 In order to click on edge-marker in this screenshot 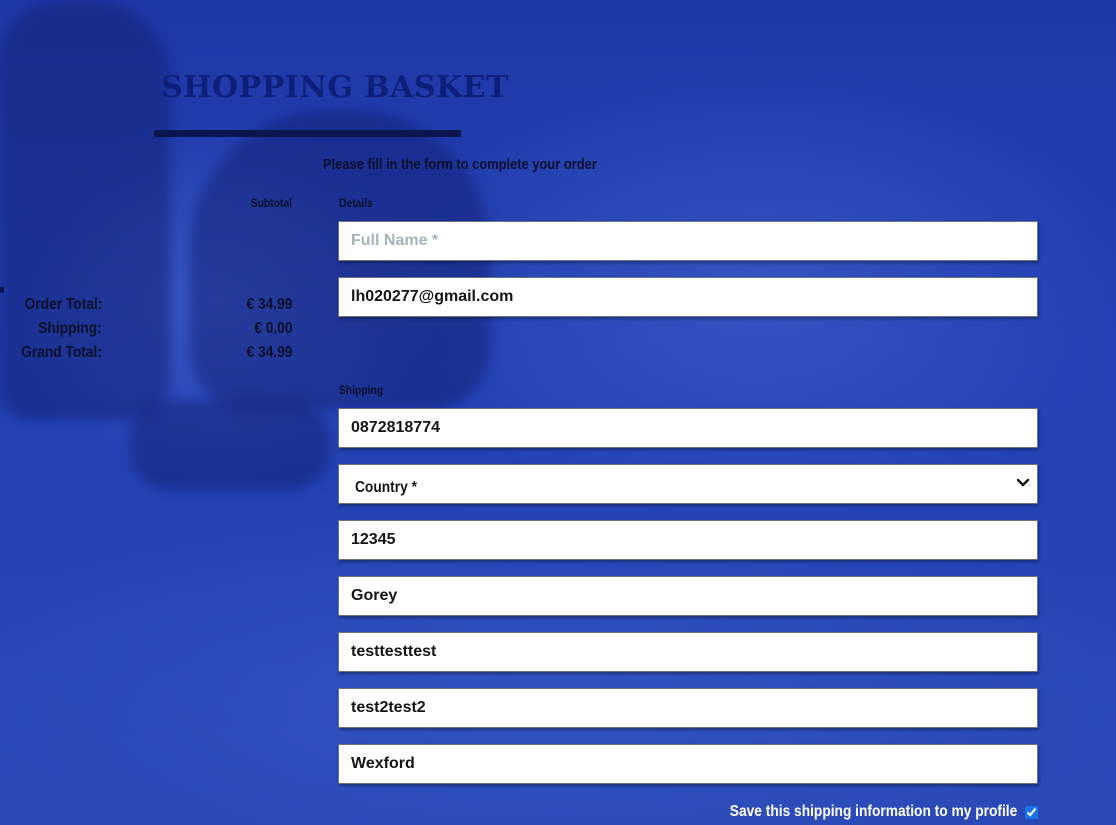, I will do `click(2, 290)`.